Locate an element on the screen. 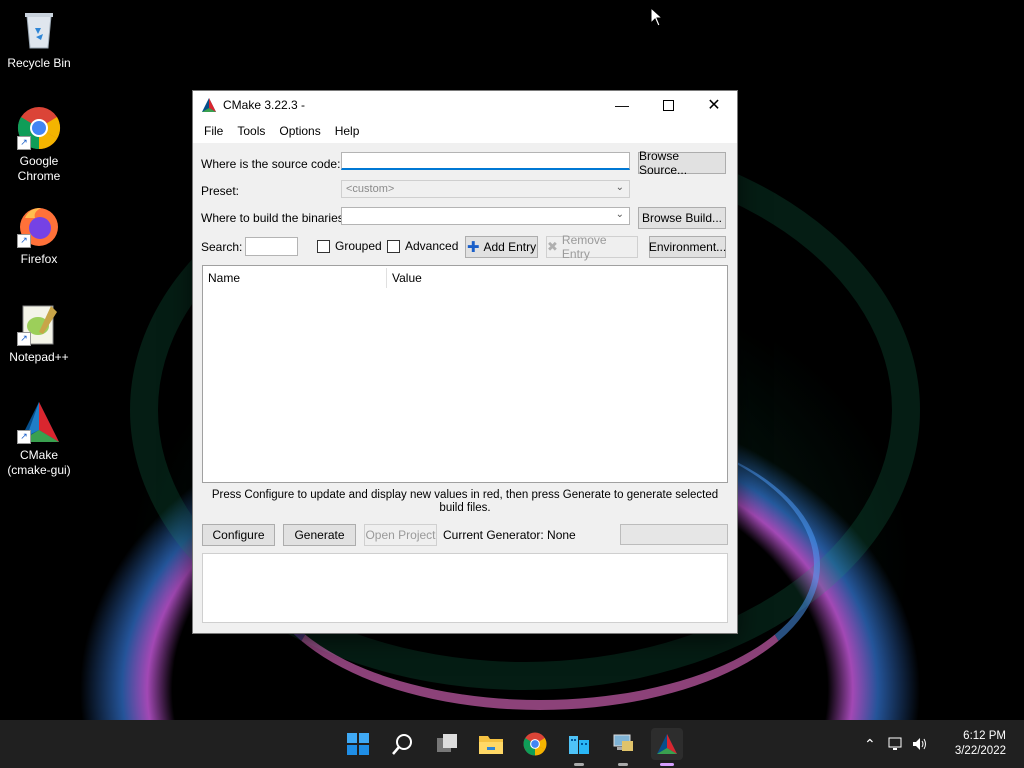 The width and height of the screenshot is (1024, 768). active-indicator is located at coordinates (667, 764).